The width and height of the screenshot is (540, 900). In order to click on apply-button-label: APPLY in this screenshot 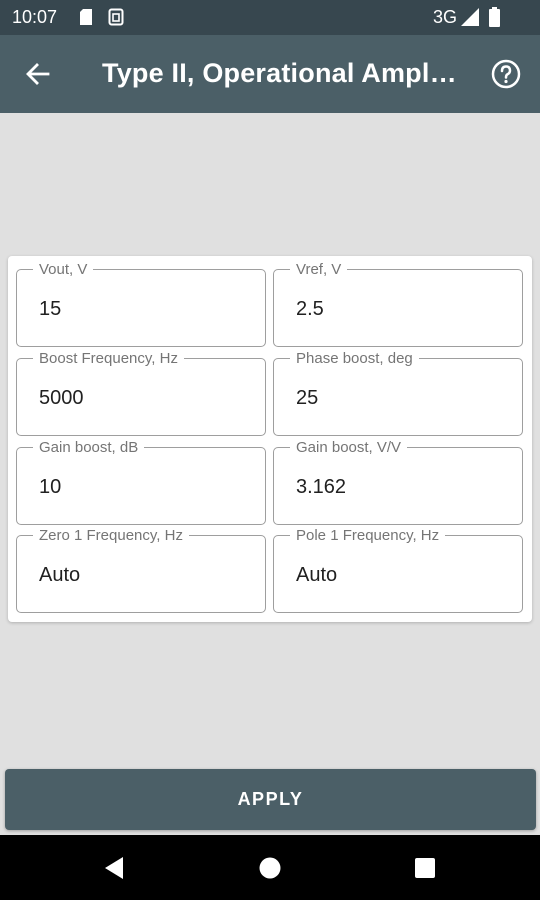, I will do `click(270, 799)`.